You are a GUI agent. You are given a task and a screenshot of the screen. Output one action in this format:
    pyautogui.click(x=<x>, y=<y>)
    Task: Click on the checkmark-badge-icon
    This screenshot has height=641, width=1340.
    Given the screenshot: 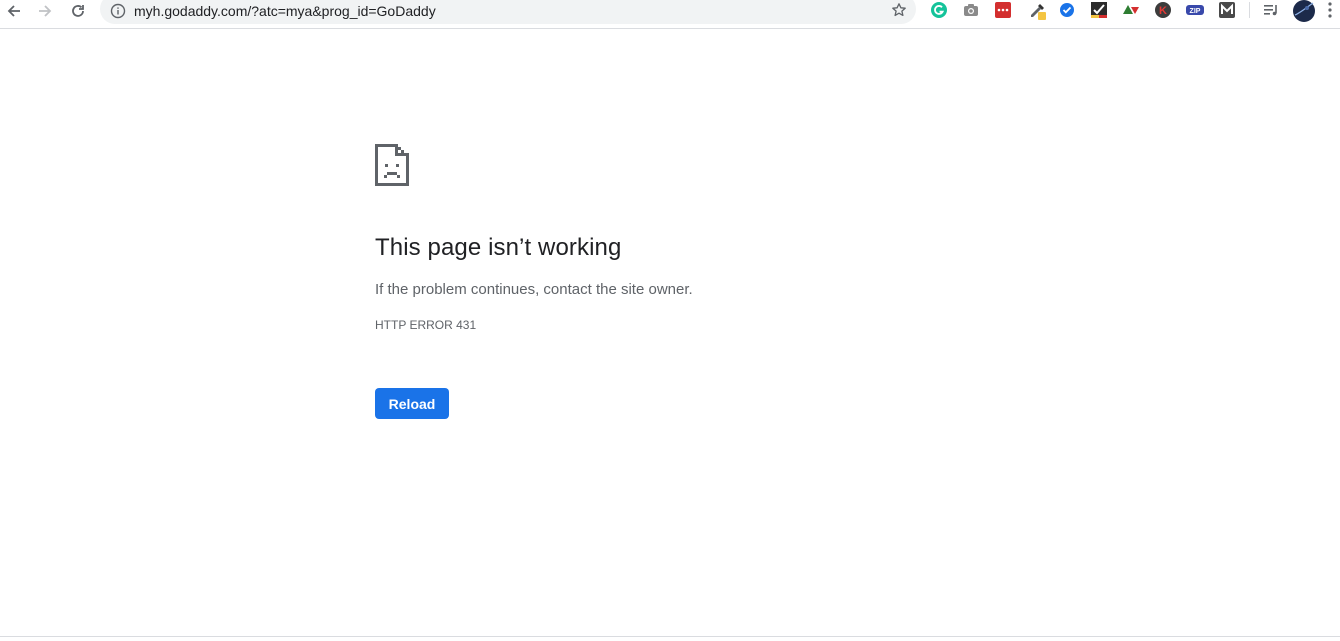 What is the action you would take?
    pyautogui.click(x=1067, y=10)
    